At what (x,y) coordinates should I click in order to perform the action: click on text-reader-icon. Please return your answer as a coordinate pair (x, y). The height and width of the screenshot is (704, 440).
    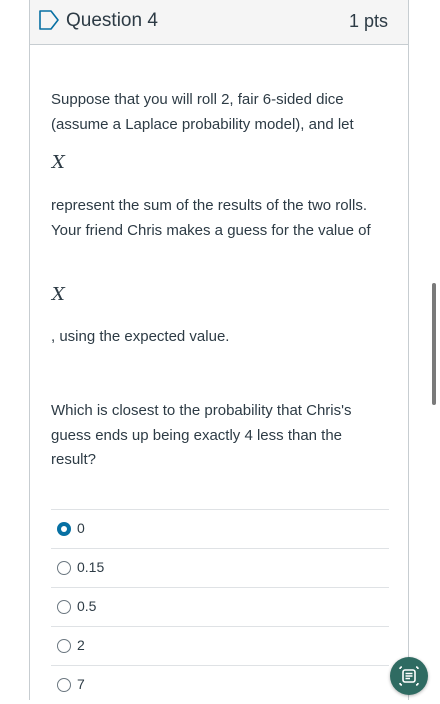
    Looking at the image, I should click on (409, 676).